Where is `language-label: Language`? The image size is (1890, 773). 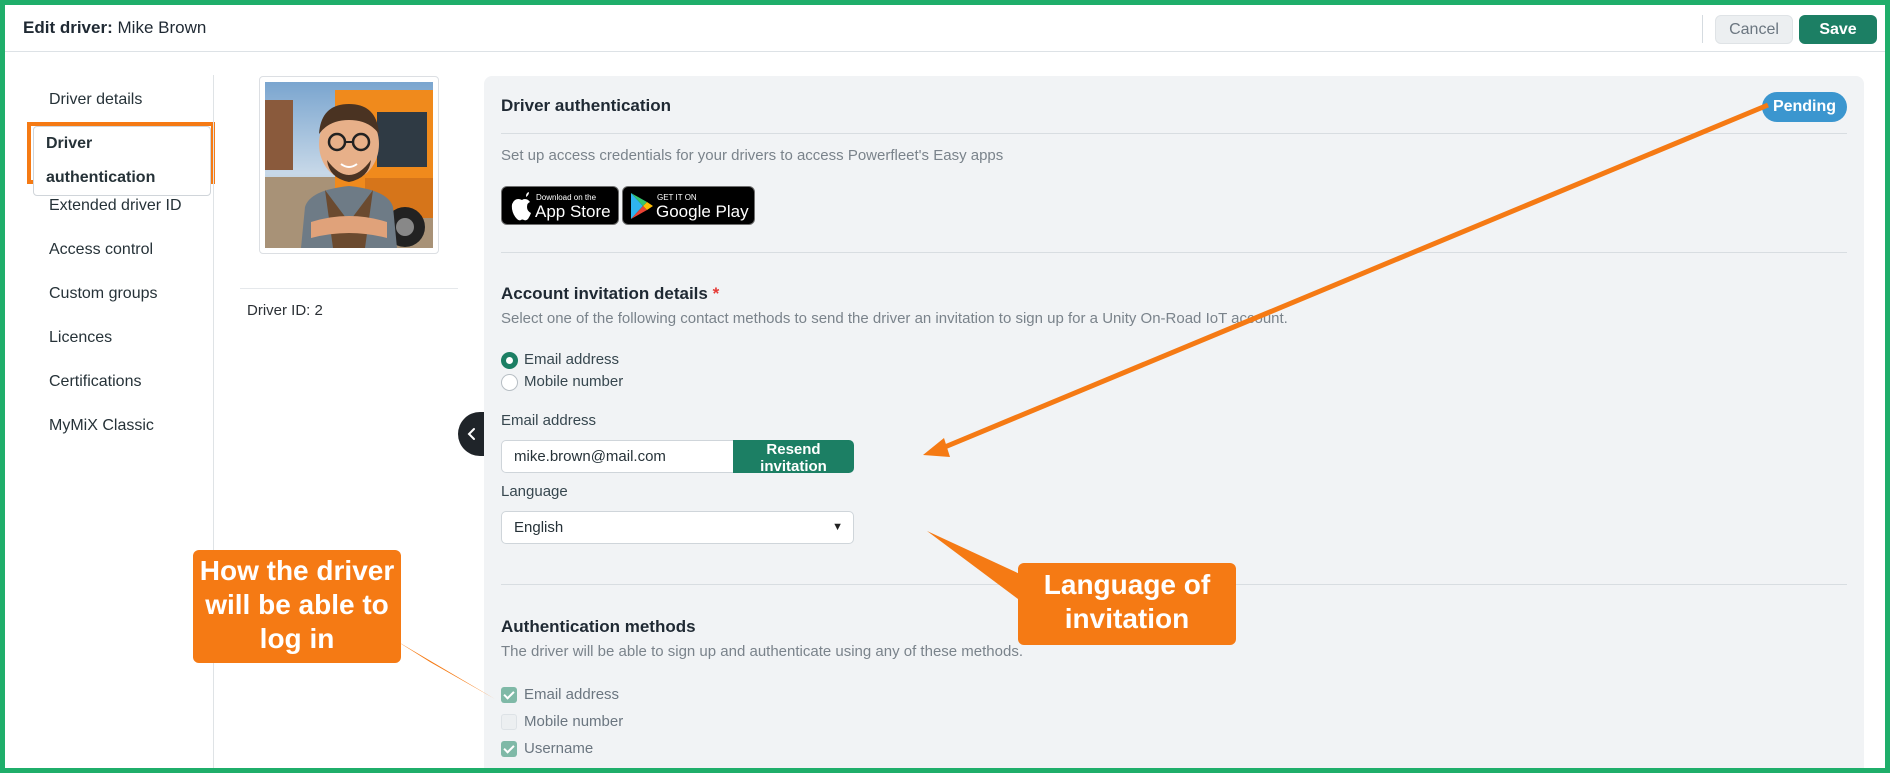 language-label: Language is located at coordinates (534, 491).